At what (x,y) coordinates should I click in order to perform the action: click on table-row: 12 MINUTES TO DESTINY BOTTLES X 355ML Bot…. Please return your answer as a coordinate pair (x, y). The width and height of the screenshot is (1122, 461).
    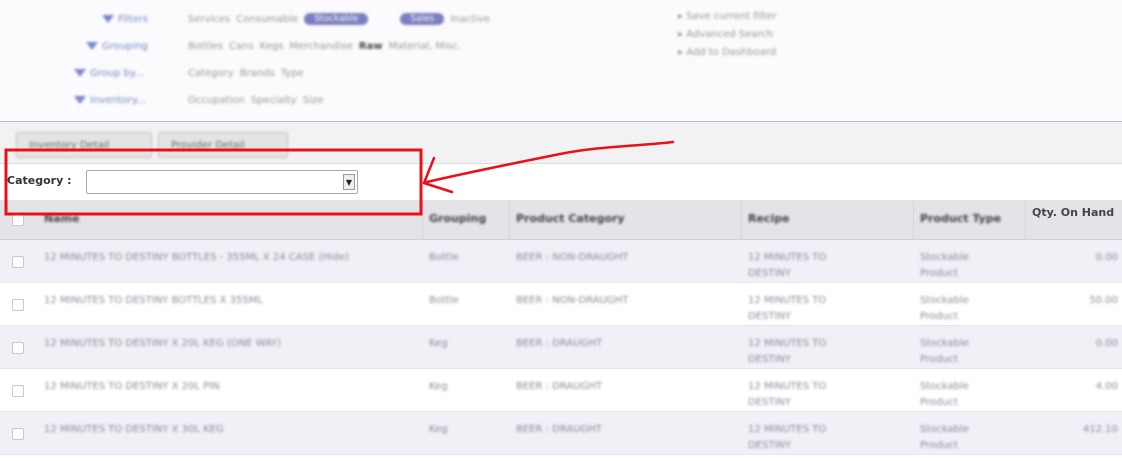
    Looking at the image, I should click on (561, 304).